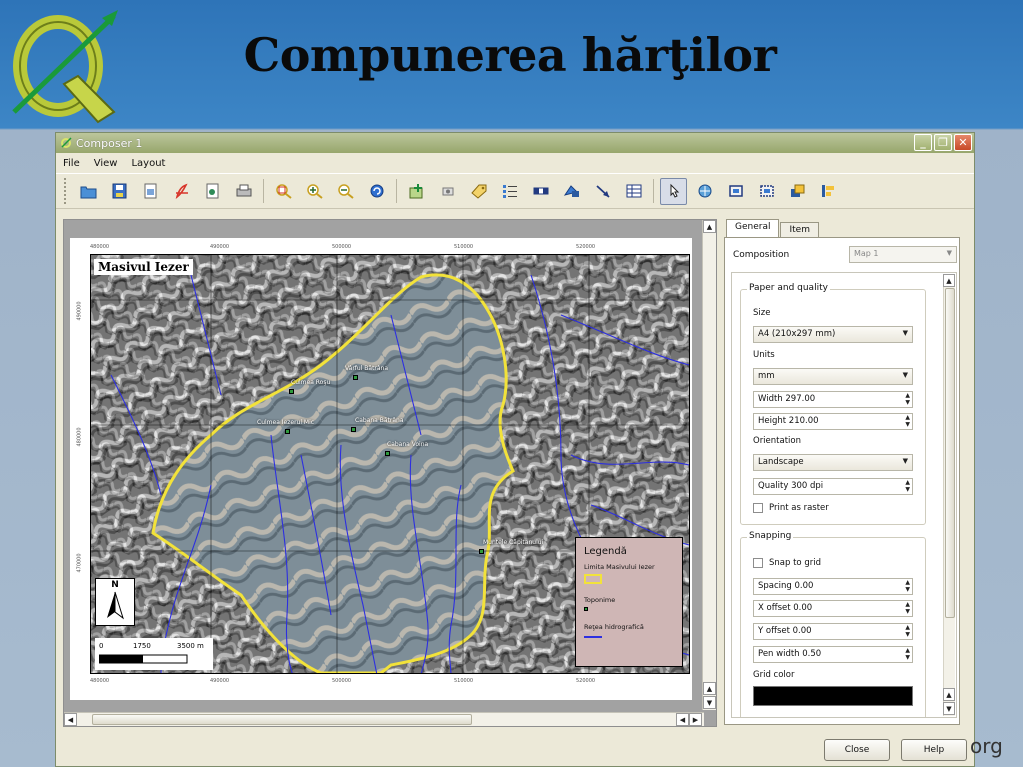 The height and width of the screenshot is (767, 1023). I want to click on add-scalebar-icon, so click(540, 191).